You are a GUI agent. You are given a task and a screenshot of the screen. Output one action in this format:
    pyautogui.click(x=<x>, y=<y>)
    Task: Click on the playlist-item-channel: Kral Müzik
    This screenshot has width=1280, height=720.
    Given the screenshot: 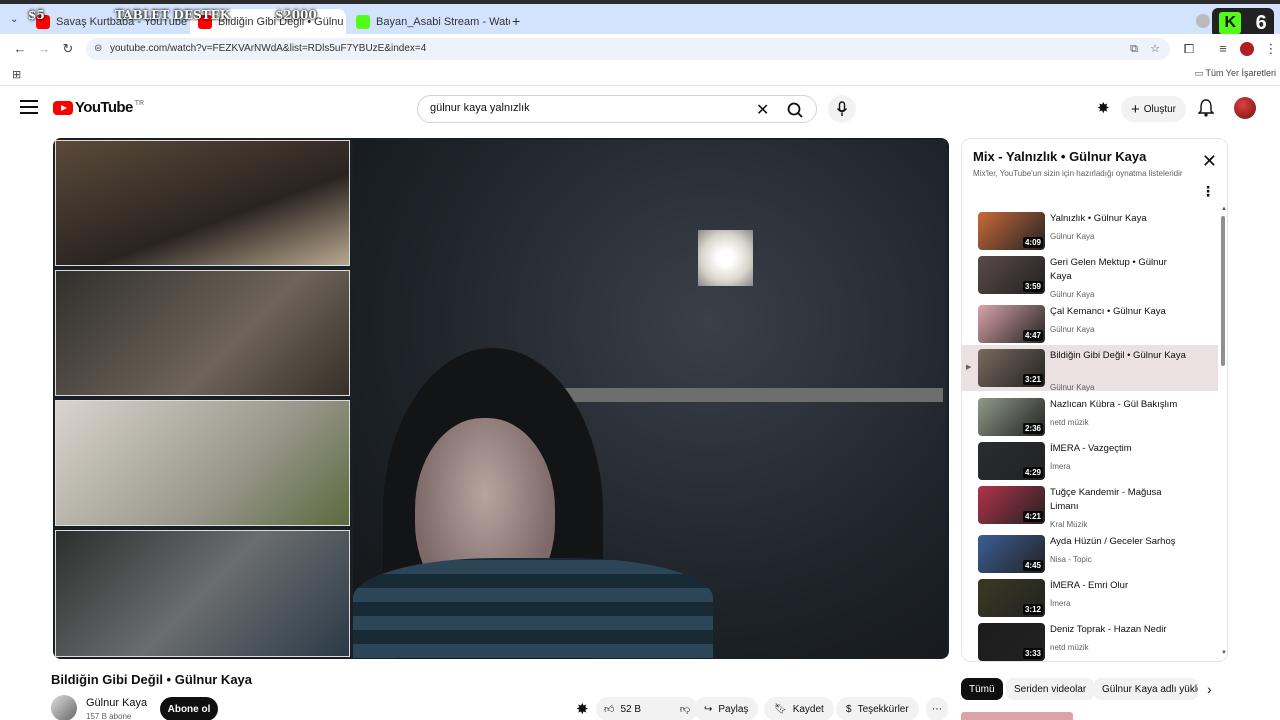 What is the action you would take?
    pyautogui.click(x=1069, y=524)
    